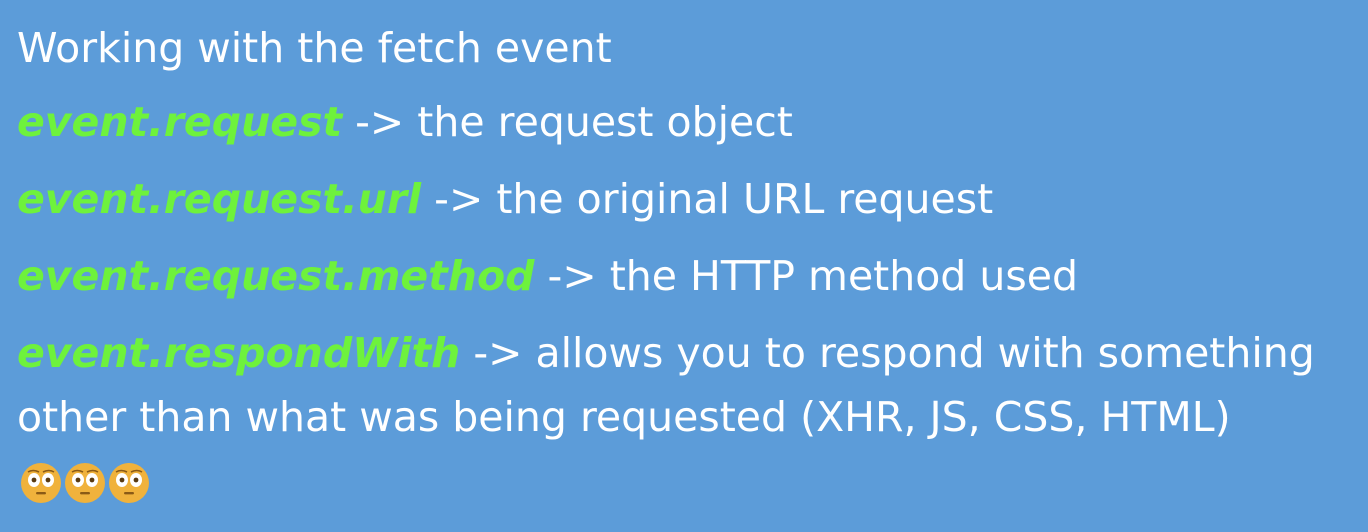  Describe the element at coordinates (180, 122) in the screenshot. I see `code-term: event.request` at that location.